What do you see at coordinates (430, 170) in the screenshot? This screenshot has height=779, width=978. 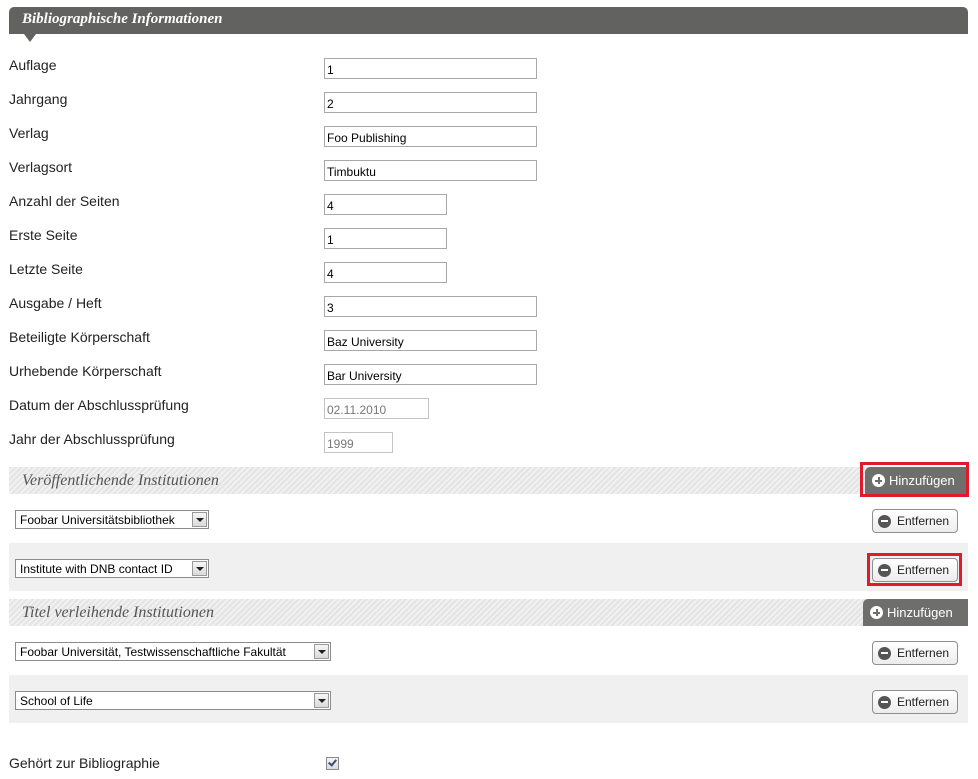 I see `verlagsort-input` at bounding box center [430, 170].